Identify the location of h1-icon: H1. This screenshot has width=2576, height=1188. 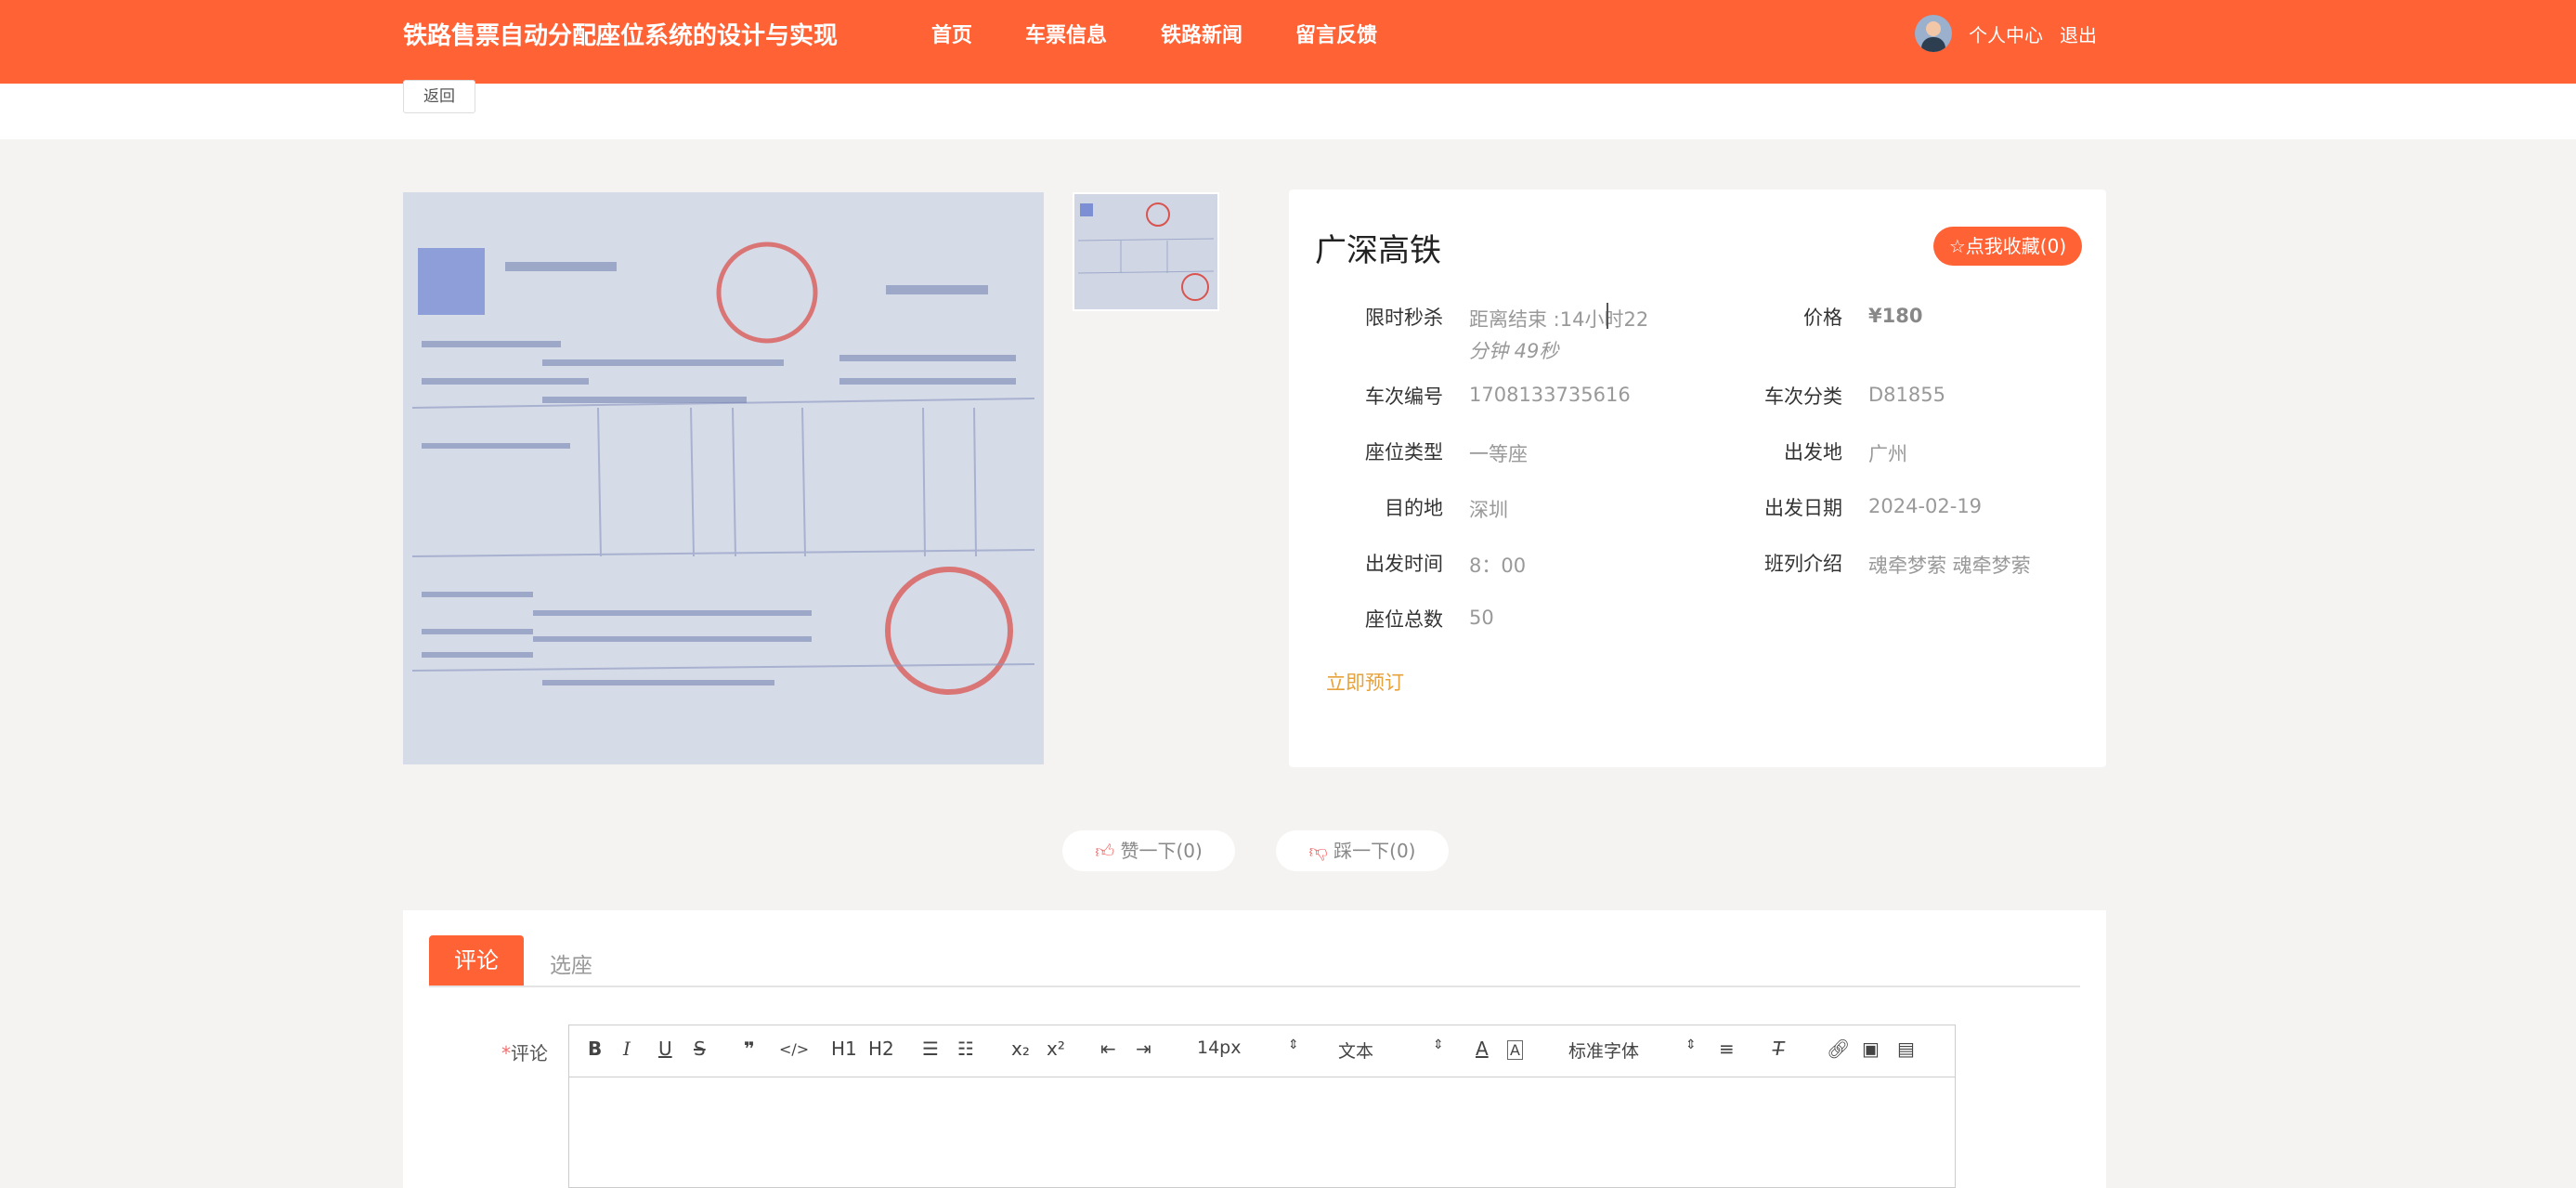
(844, 1049).